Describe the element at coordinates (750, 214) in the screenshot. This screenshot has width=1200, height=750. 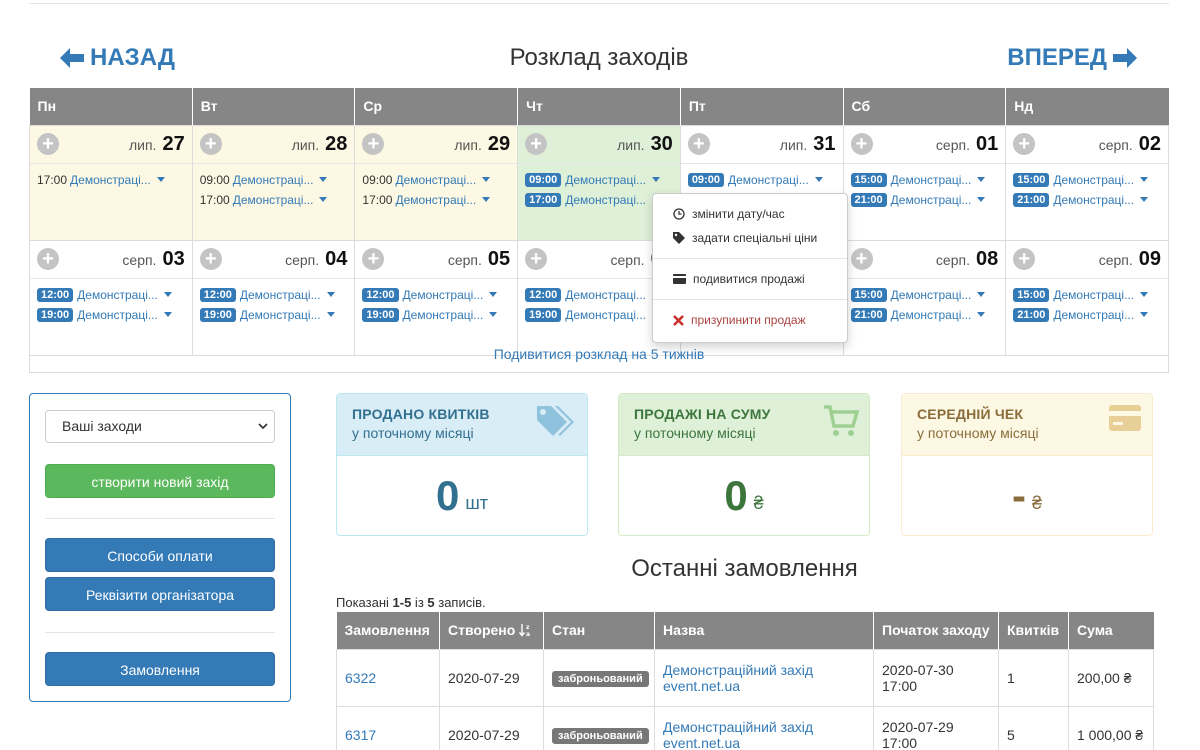
I see `menu-item-change-datetime: змінити дату/час` at that location.